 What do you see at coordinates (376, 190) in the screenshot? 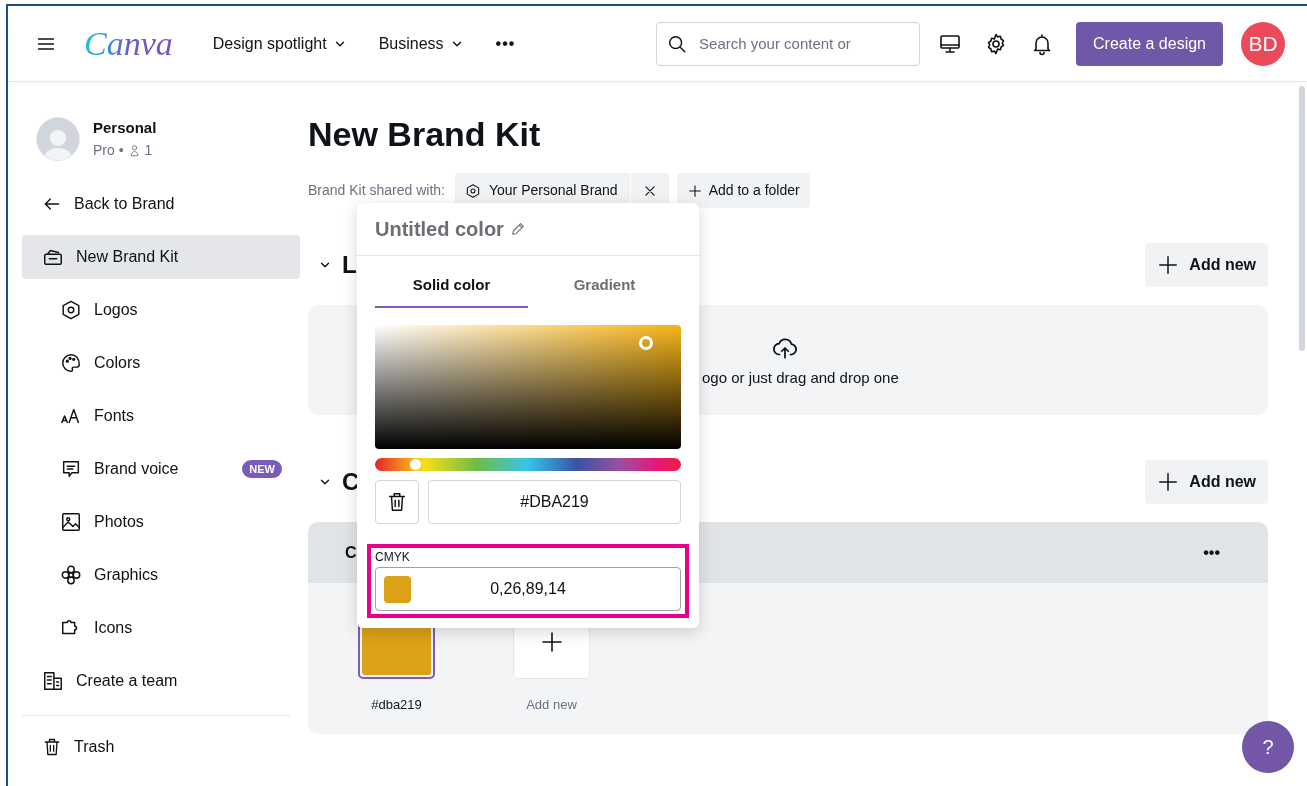
I see `shared-label: Brand Kit shared with:` at bounding box center [376, 190].